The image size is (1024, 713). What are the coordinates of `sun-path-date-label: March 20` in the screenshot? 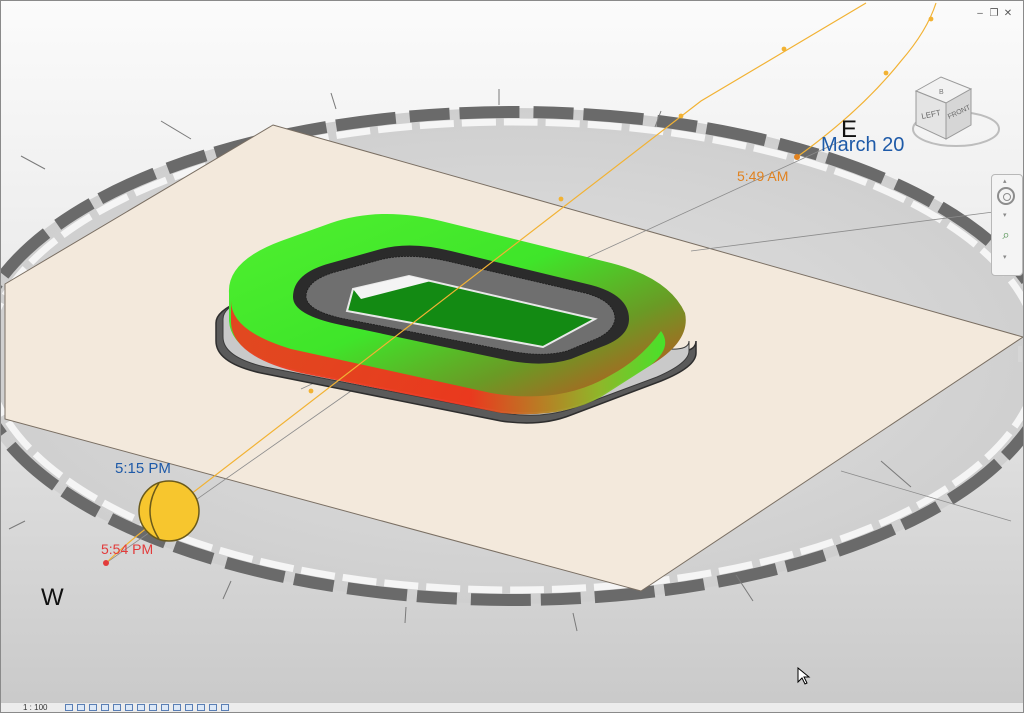 It's located at (862, 145).